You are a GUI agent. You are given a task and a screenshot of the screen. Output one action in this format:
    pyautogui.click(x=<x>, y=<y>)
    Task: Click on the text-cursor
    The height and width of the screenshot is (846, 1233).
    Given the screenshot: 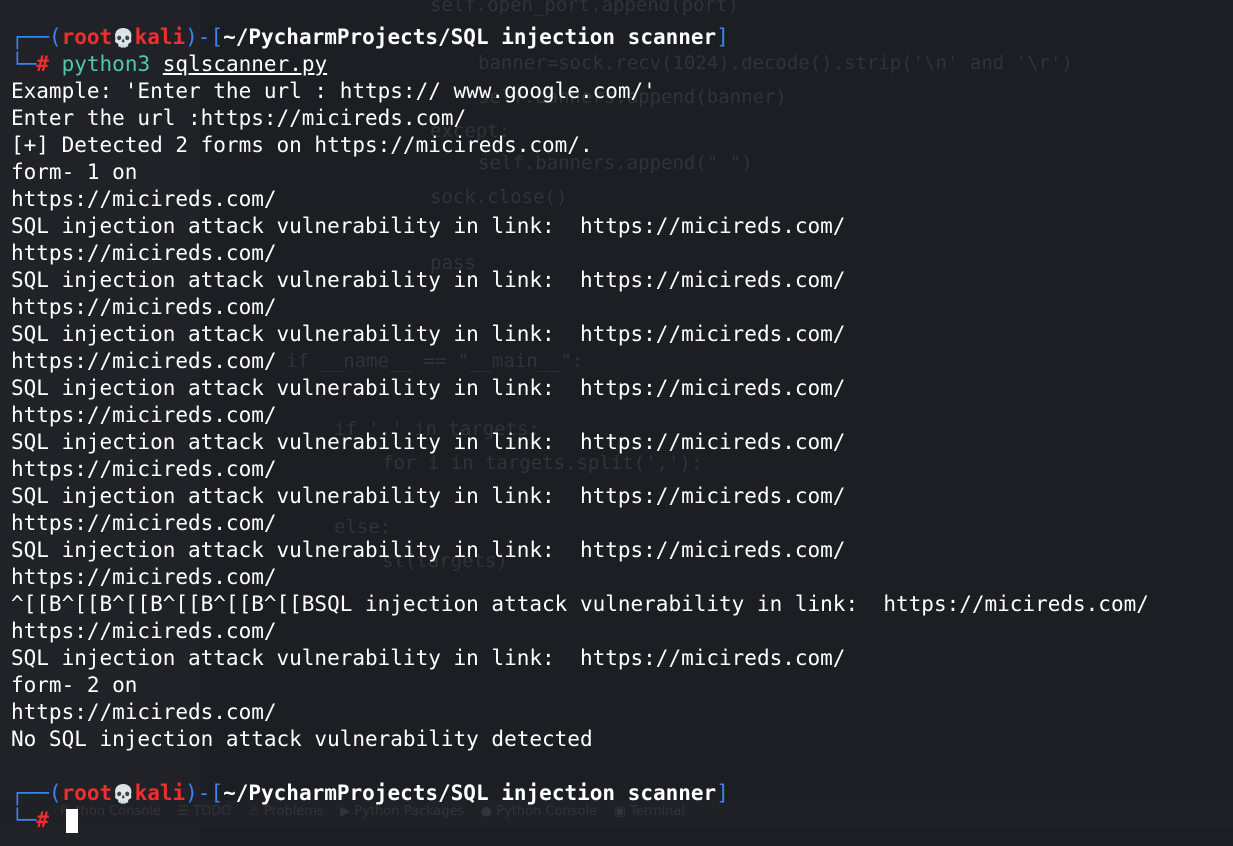 What is the action you would take?
    pyautogui.click(x=71, y=821)
    